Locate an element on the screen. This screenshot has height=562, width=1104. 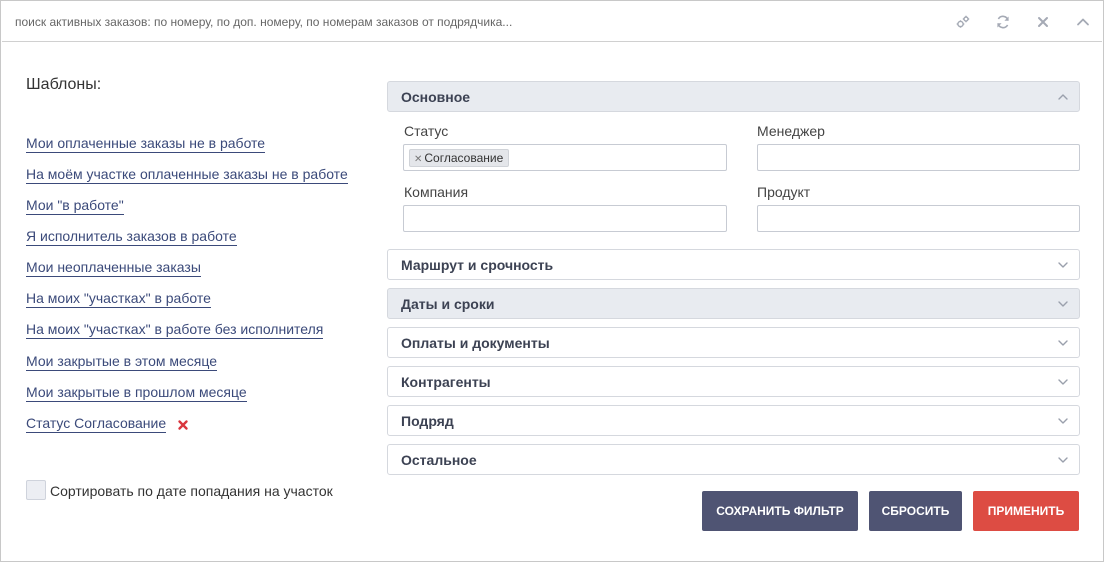
templates-title: Шаблоны: is located at coordinates (64, 84).